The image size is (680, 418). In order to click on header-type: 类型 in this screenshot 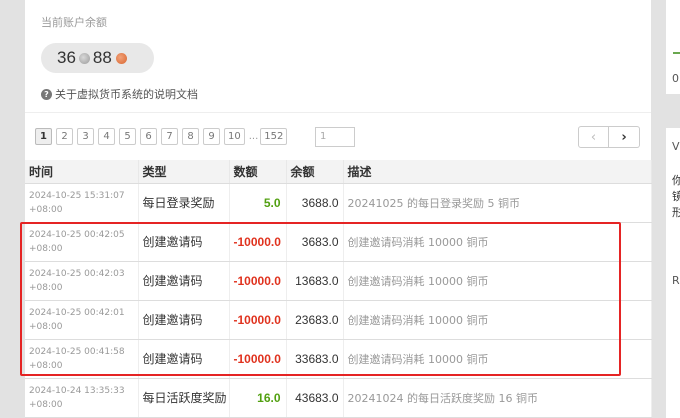, I will do `click(184, 172)`.